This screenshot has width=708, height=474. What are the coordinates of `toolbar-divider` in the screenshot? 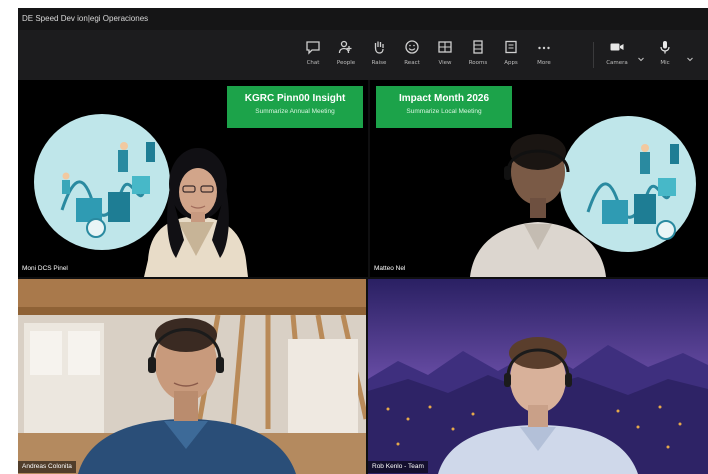 It's located at (593, 55).